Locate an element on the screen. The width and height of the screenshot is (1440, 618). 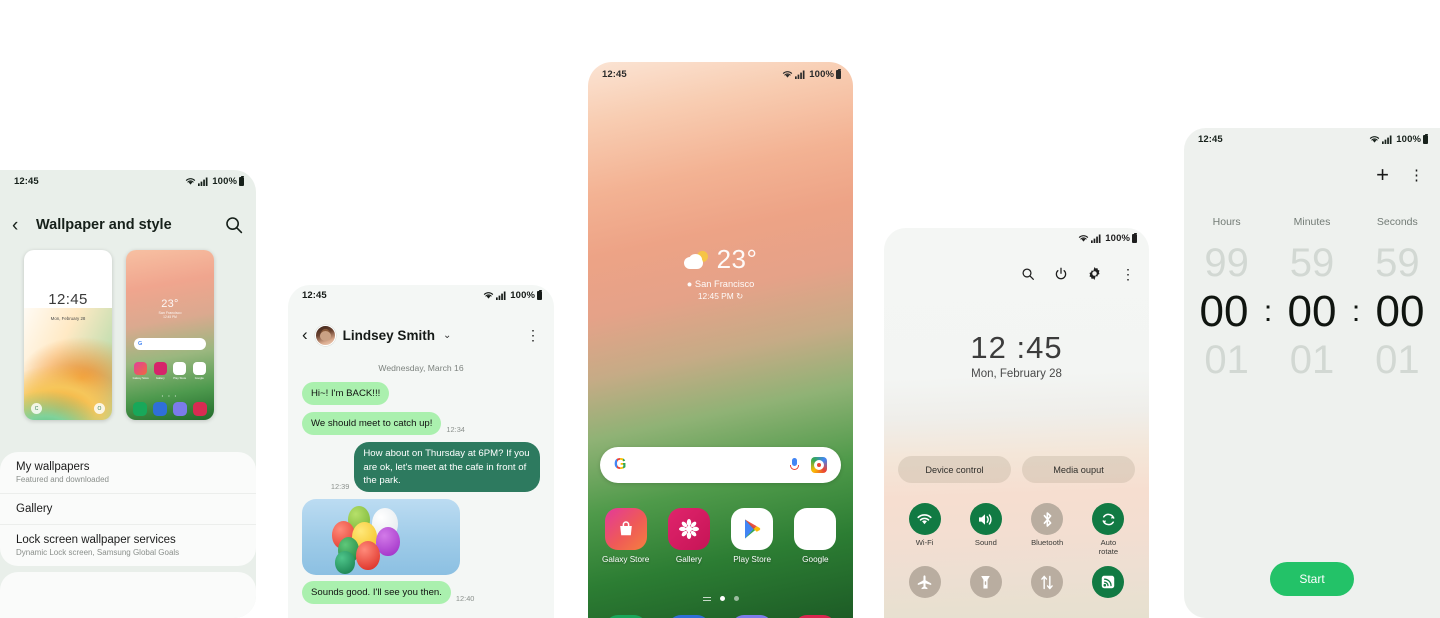
refresh-icon: ↻ is located at coordinates (739, 296).